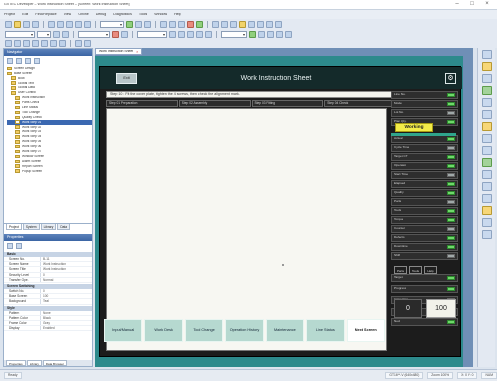 The width and height of the screenshot is (497, 381). What do you see at coordinates (112, 24) in the screenshot?
I see `layer-dropdown: ▾` at bounding box center [112, 24].